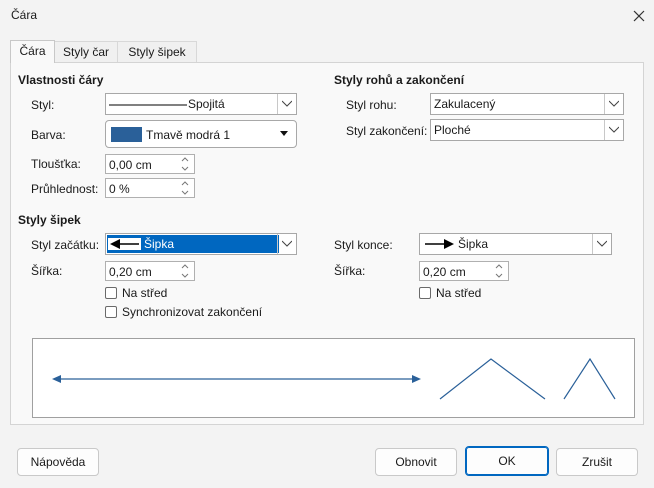  Describe the element at coordinates (43, 105) in the screenshot. I see `style-label: Styl:` at that location.